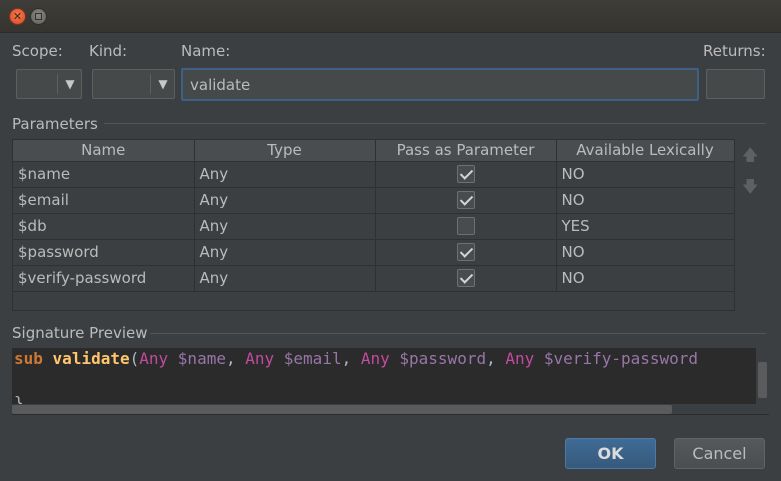 This screenshot has height=481, width=781. Describe the element at coordinates (750, 155) in the screenshot. I see `arrow-up-icon: 🡅` at that location.